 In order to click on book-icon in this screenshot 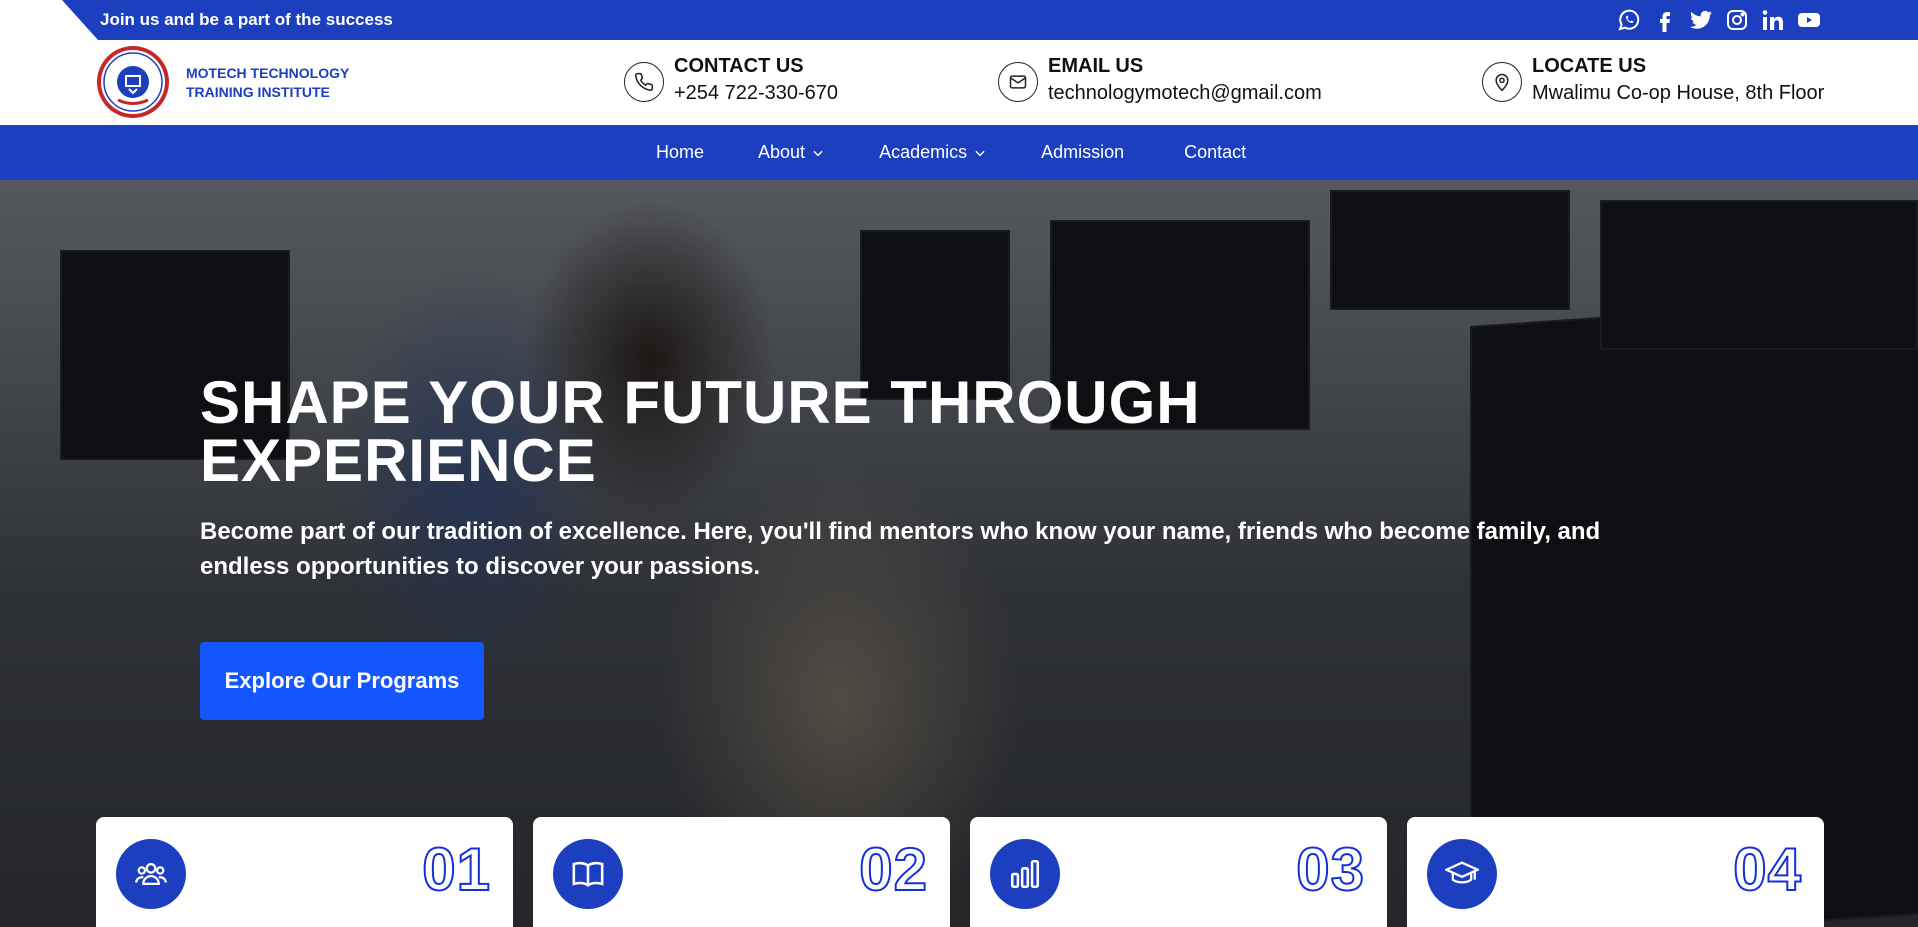, I will do `click(588, 874)`.